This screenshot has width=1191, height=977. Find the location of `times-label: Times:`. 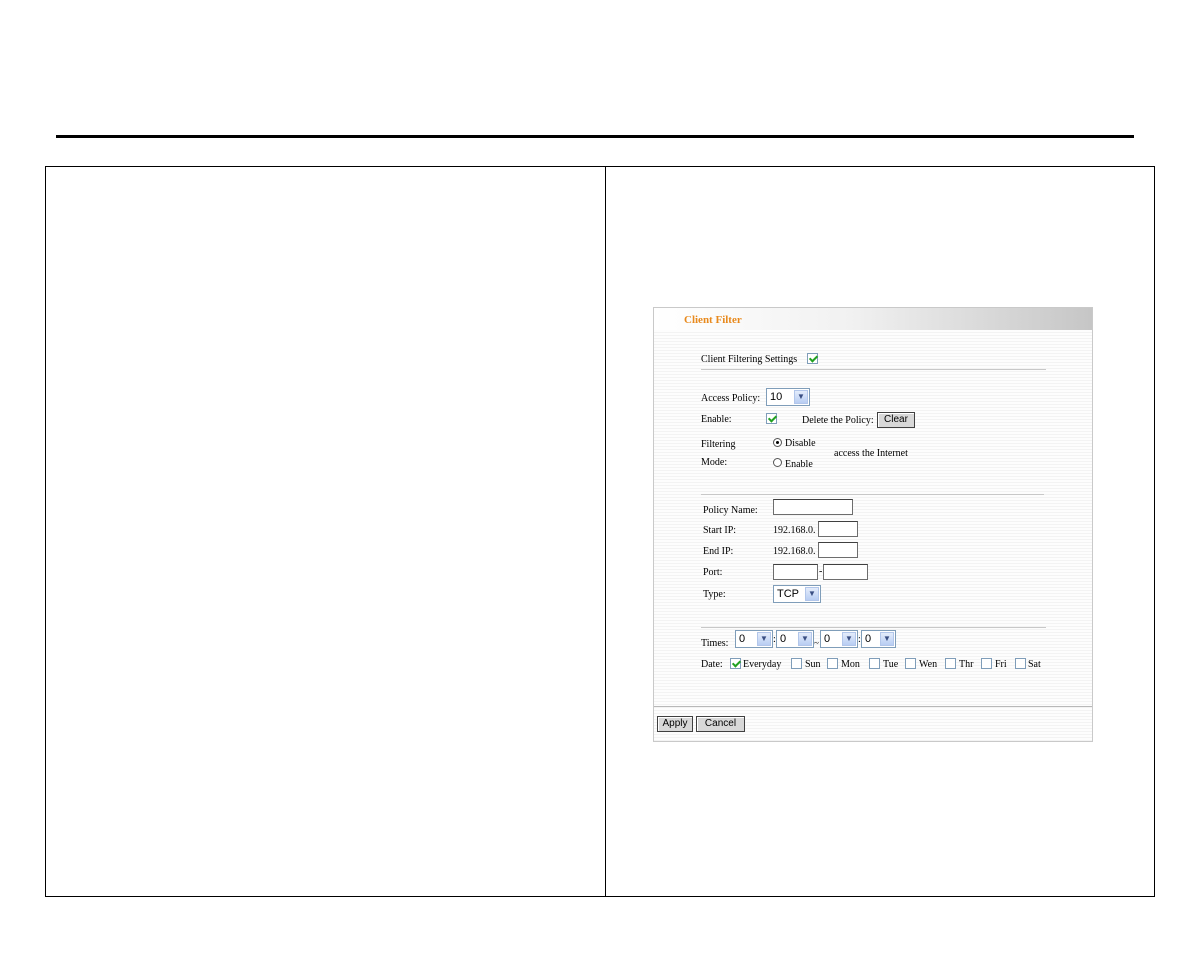

times-label: Times: is located at coordinates (715, 643).